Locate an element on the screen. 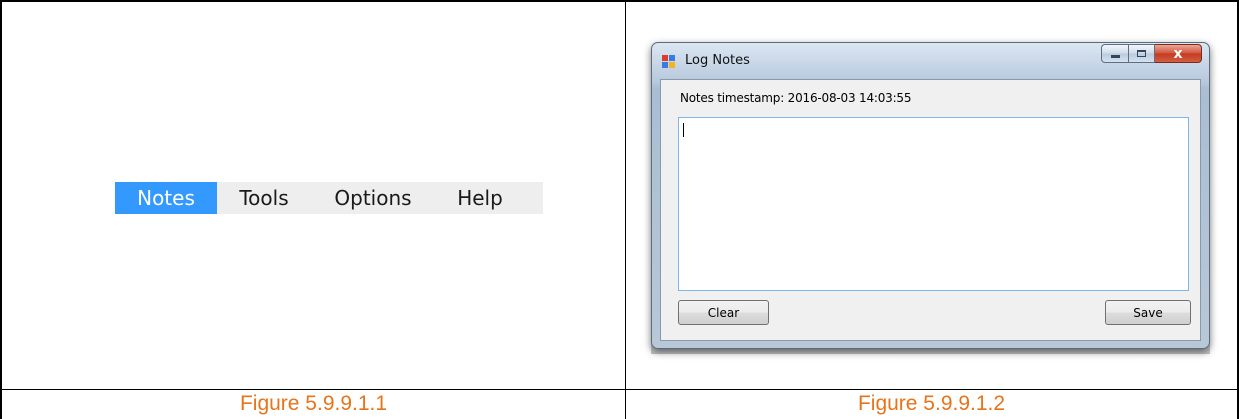  menu-item-notes: Notes is located at coordinates (166, 198).